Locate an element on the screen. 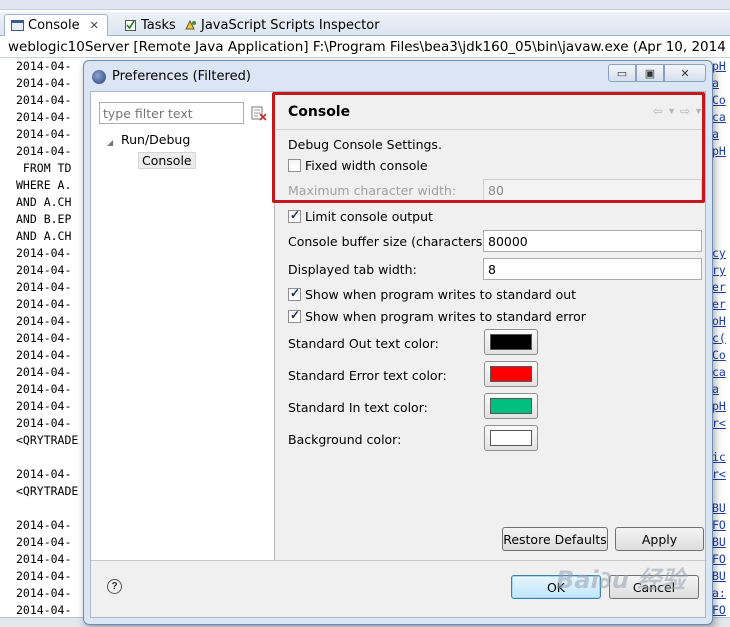  apply-button: Apply is located at coordinates (659, 539).